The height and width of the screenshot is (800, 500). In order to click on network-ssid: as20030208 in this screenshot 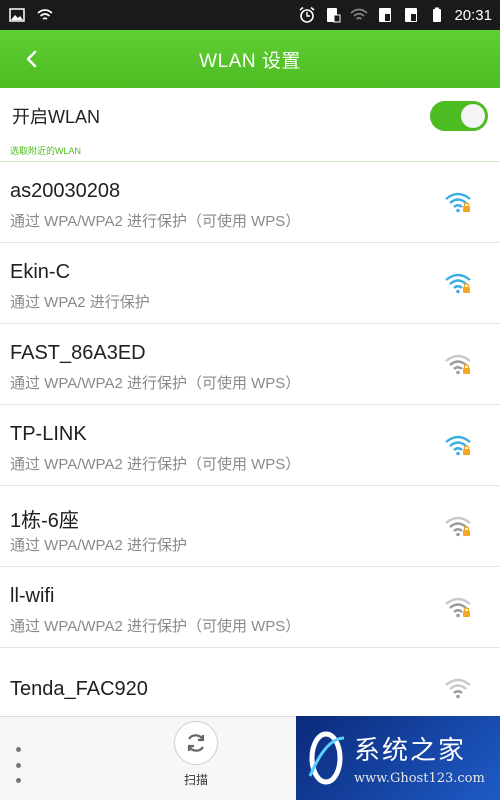, I will do `click(65, 191)`.